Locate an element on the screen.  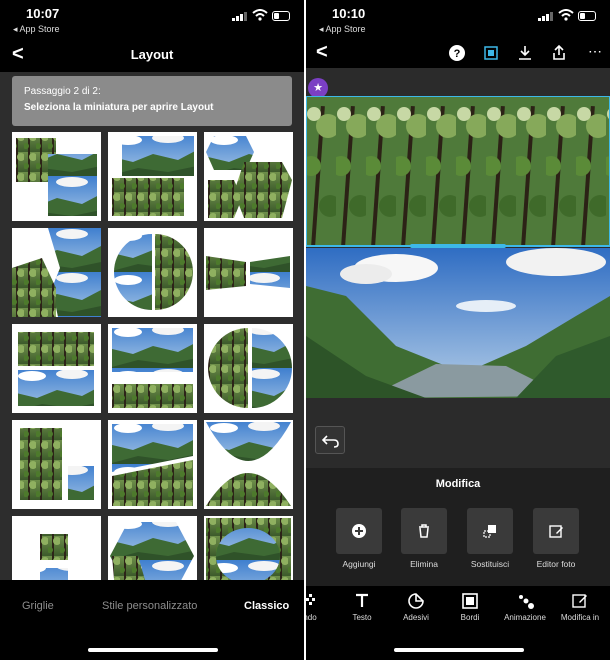
tool-stickers: Adesivi is located at coordinates (416, 607).